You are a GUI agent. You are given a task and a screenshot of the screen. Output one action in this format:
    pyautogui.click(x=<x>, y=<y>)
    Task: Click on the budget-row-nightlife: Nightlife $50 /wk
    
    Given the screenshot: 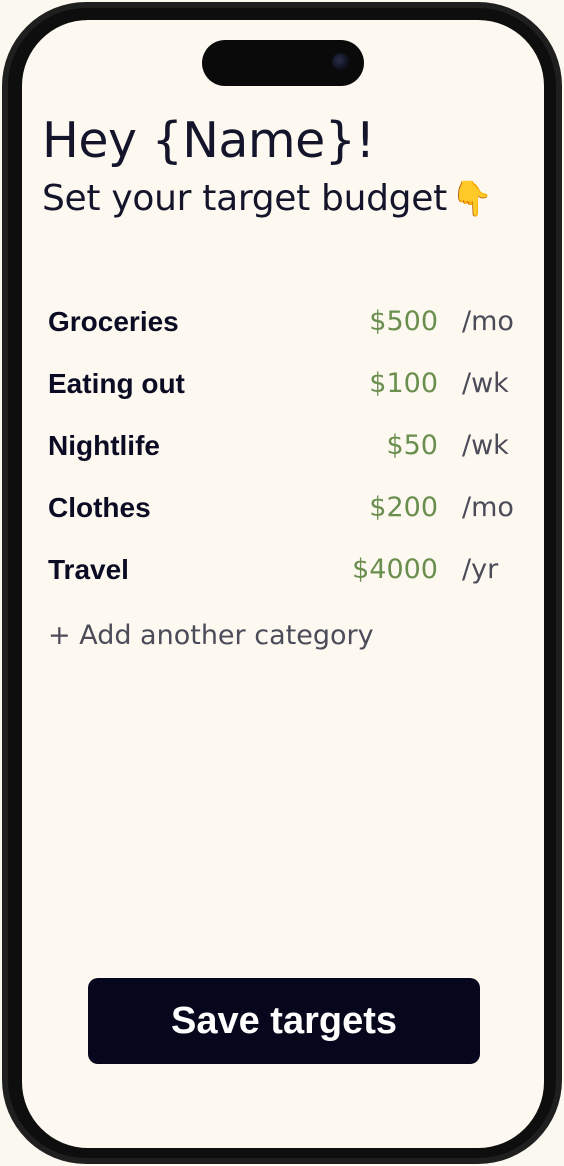 What is the action you would take?
    pyautogui.click(x=288, y=455)
    